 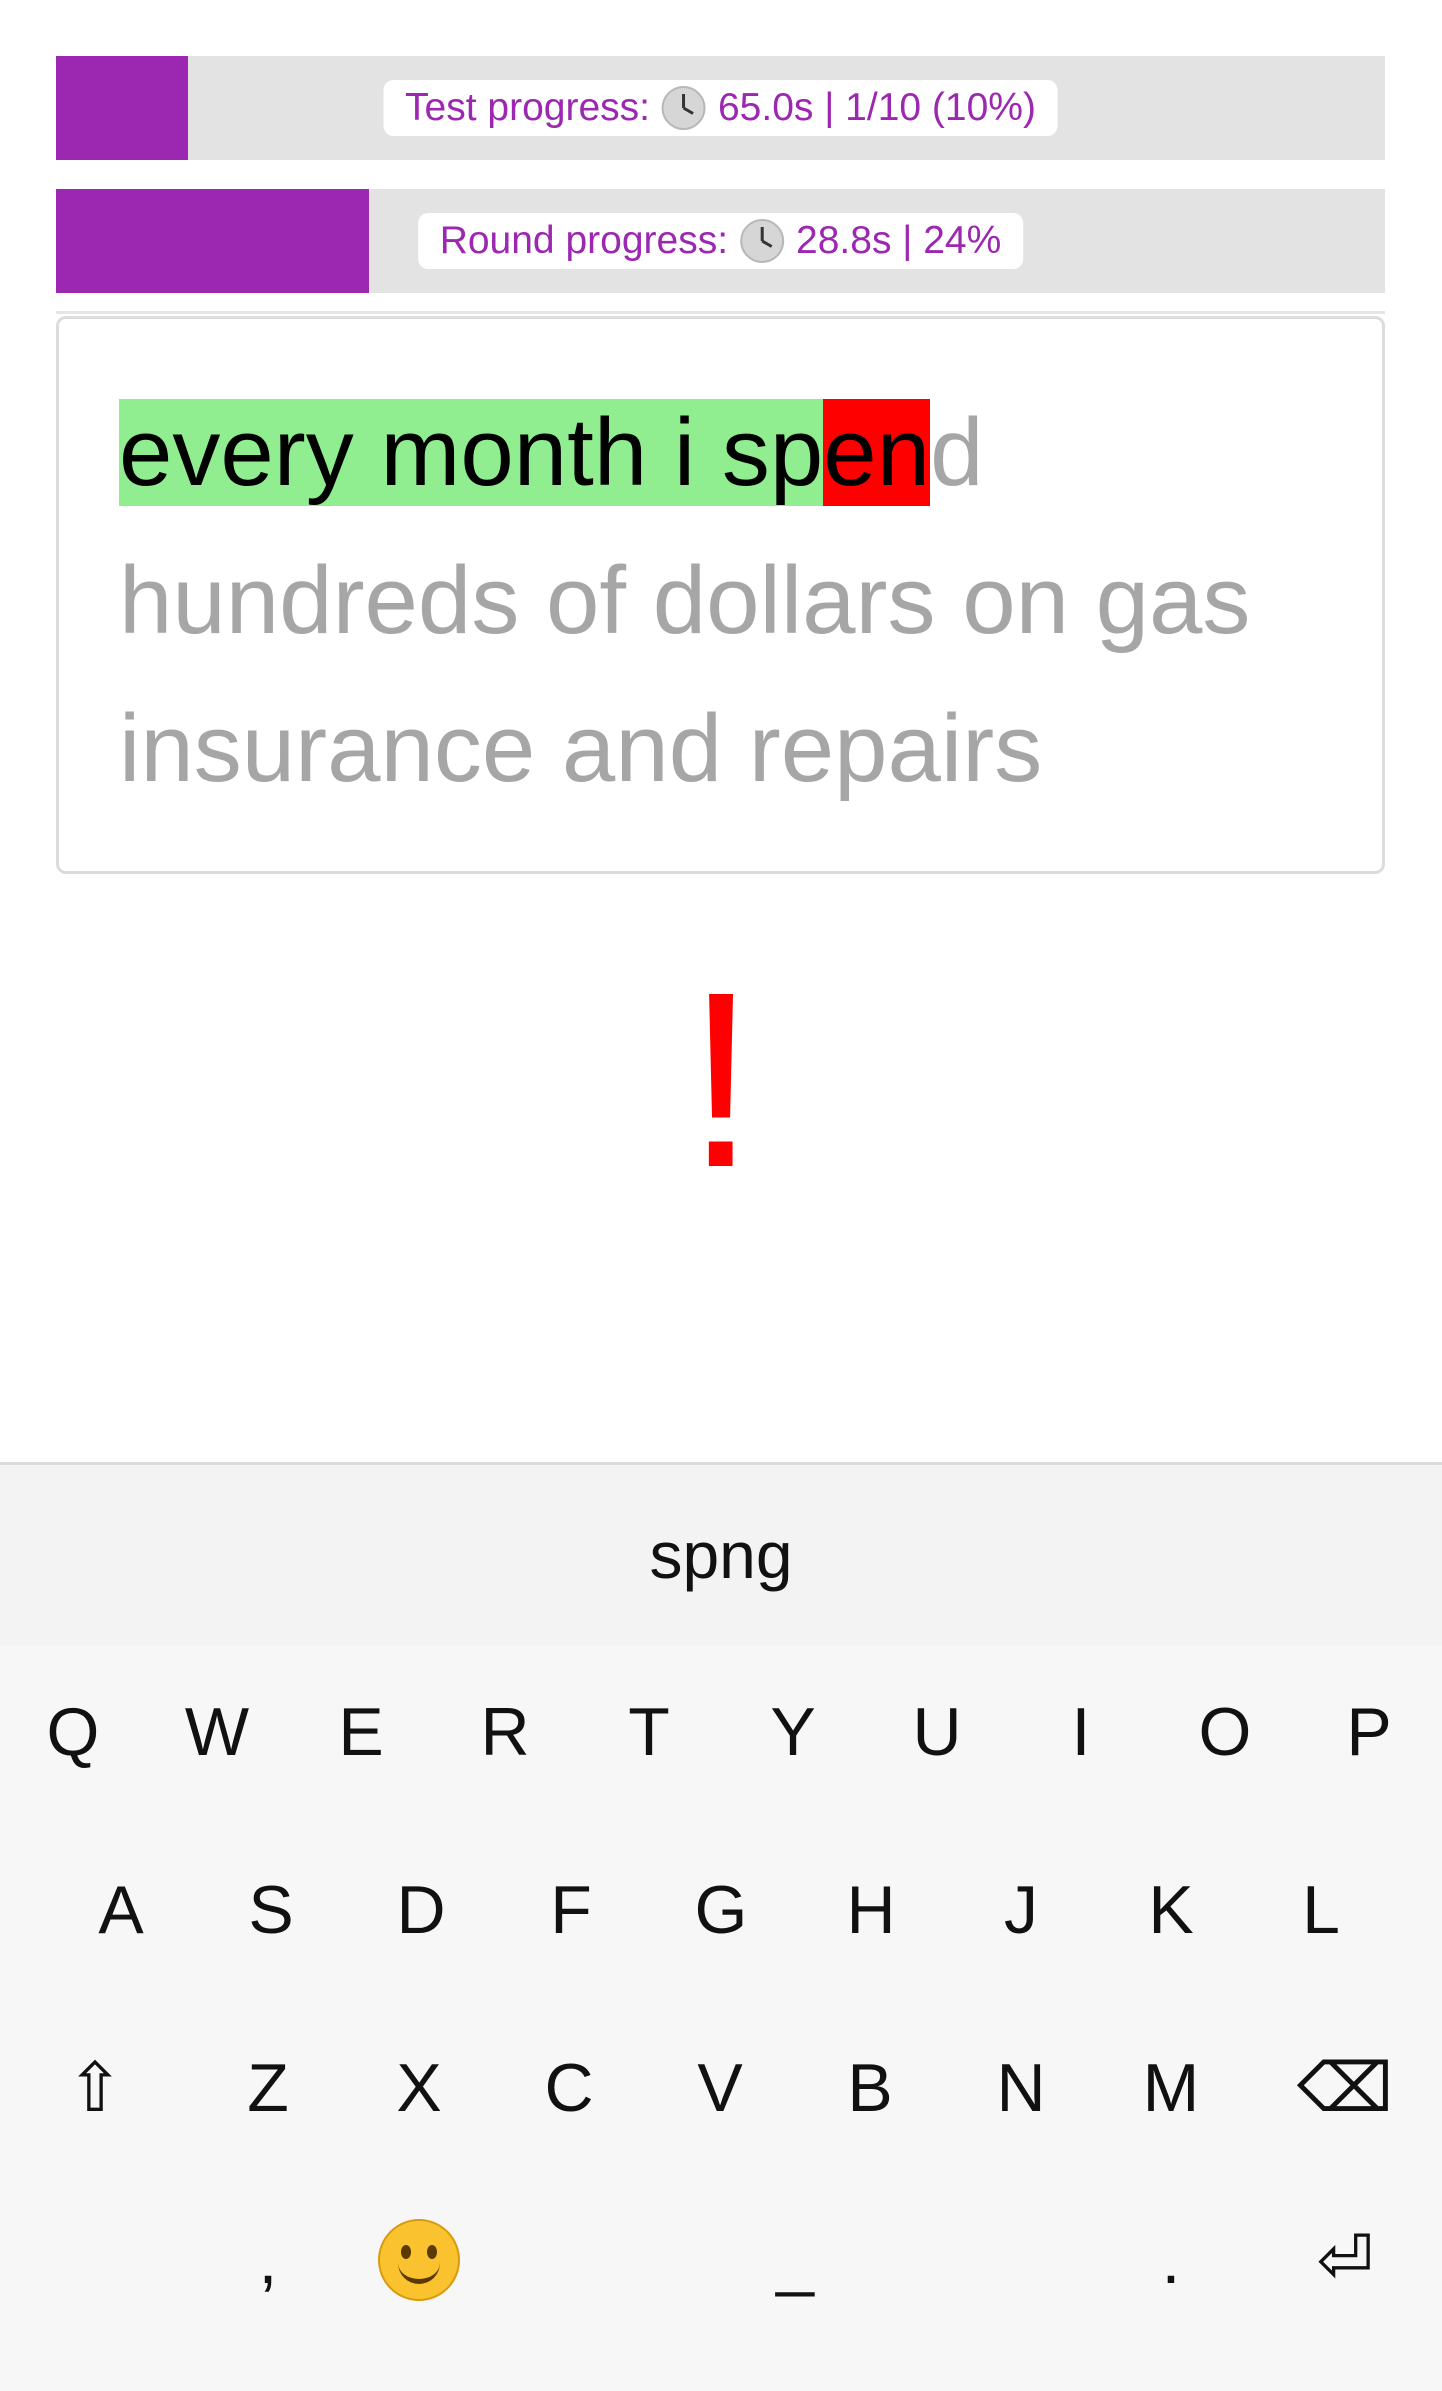 I want to click on test-progress-prefix: Test progress:, so click(x=527, y=107).